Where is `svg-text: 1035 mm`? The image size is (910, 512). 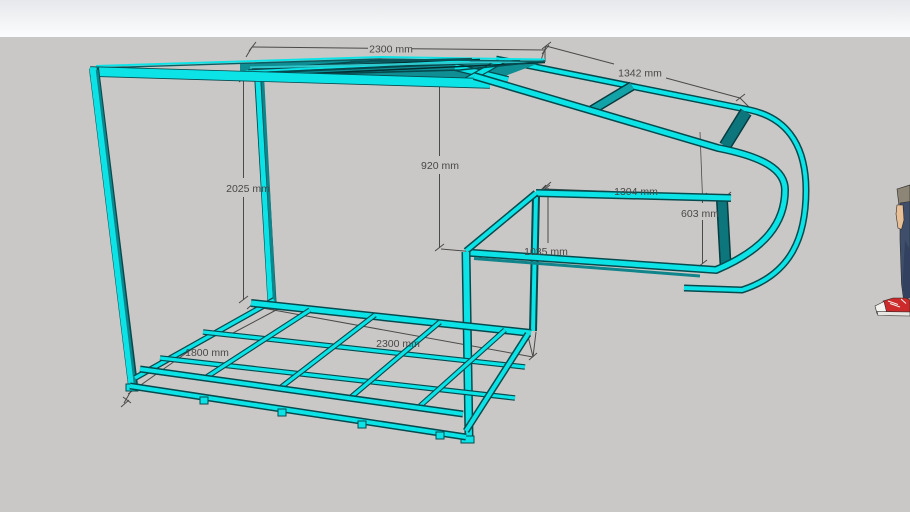 svg-text: 1035 mm is located at coordinates (546, 252).